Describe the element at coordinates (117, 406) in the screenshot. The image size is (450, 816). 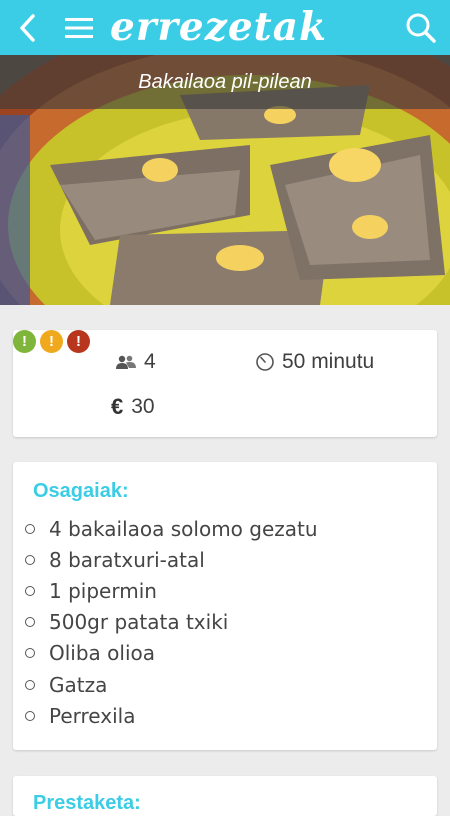
I see `euro-icon: €` at that location.